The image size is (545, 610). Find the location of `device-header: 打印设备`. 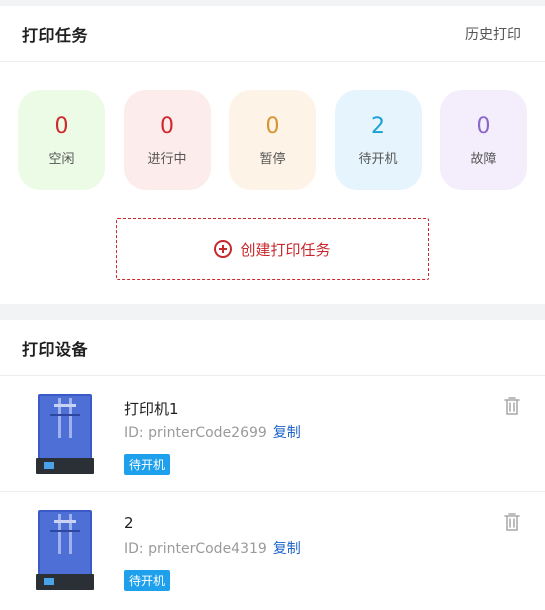

device-header: 打印设备 is located at coordinates (272, 348).